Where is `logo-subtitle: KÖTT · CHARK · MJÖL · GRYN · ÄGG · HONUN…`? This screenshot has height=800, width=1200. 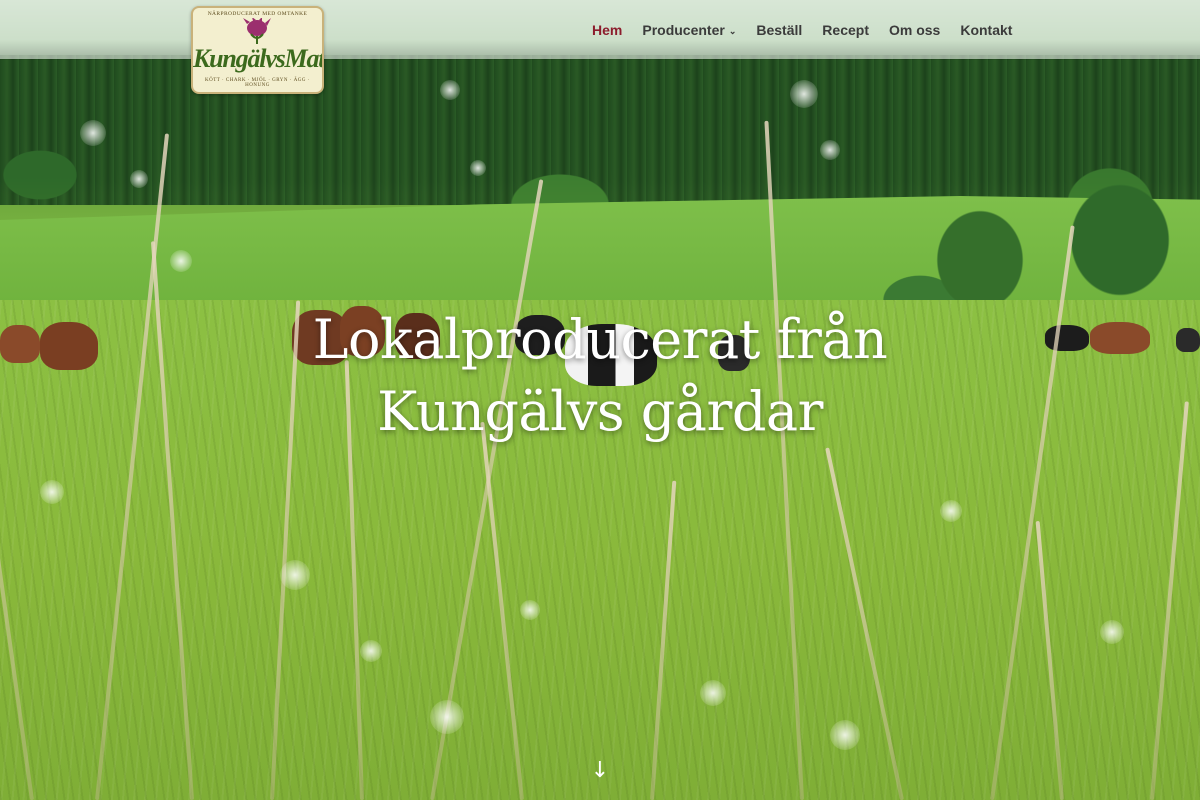 logo-subtitle: KÖTT · CHARK · MJÖL · GRYN · ÄGG · HONUN… is located at coordinates (257, 83).